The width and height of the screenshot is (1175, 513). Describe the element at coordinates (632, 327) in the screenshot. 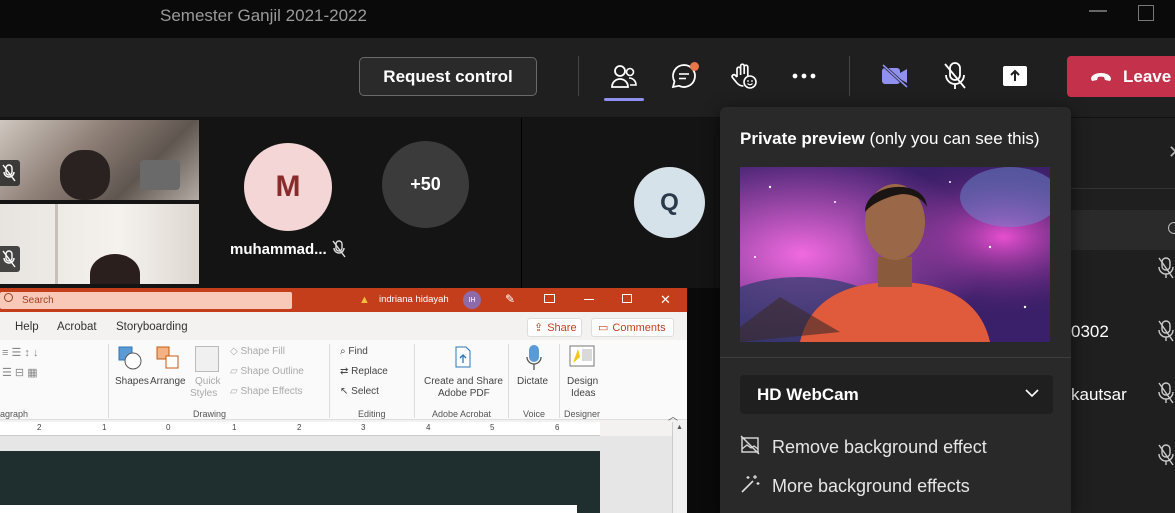

I see `ppt-comments-button: ▭ Comments` at that location.